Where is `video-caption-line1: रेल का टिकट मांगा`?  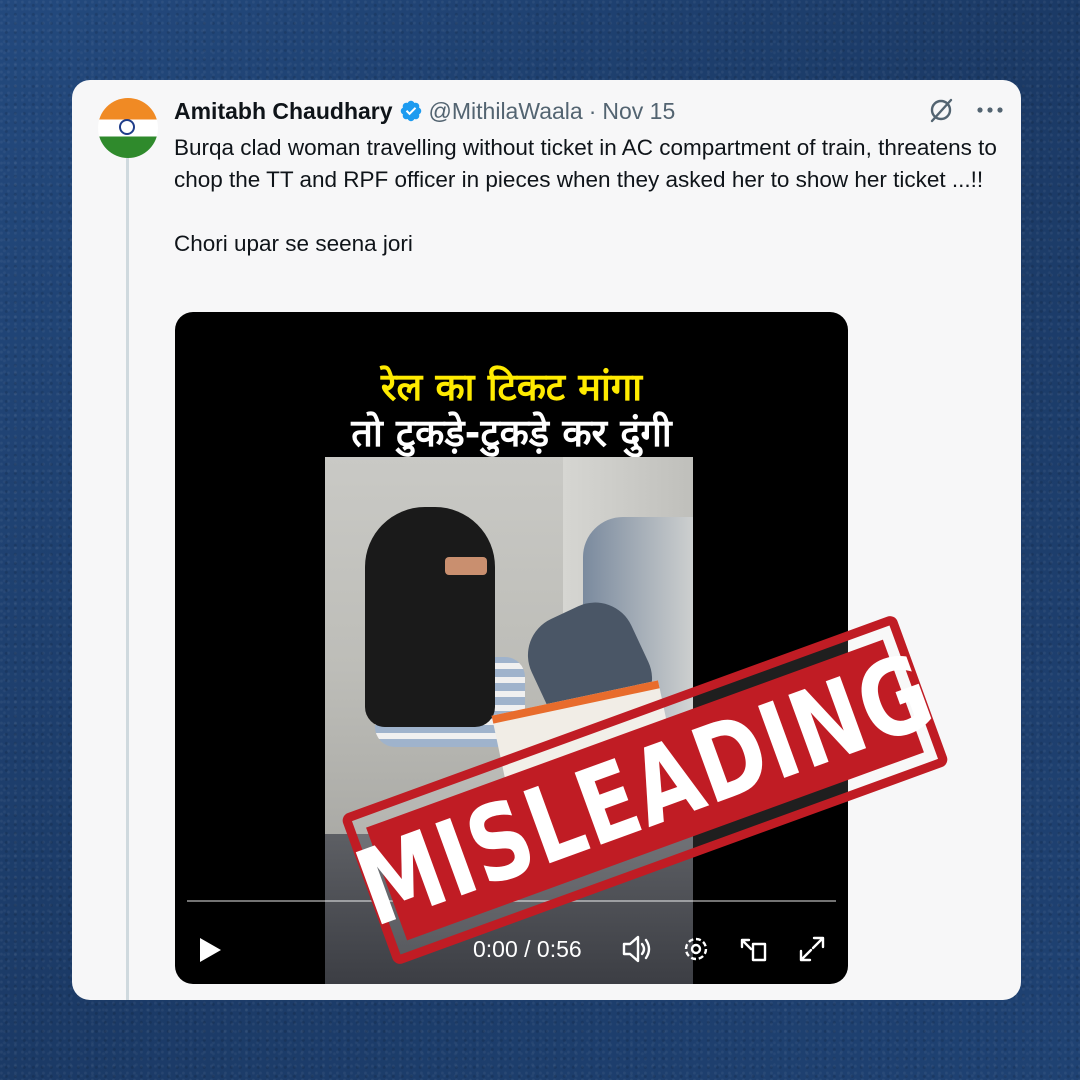 video-caption-line1: रेल का टिकट मांगा is located at coordinates (511, 387).